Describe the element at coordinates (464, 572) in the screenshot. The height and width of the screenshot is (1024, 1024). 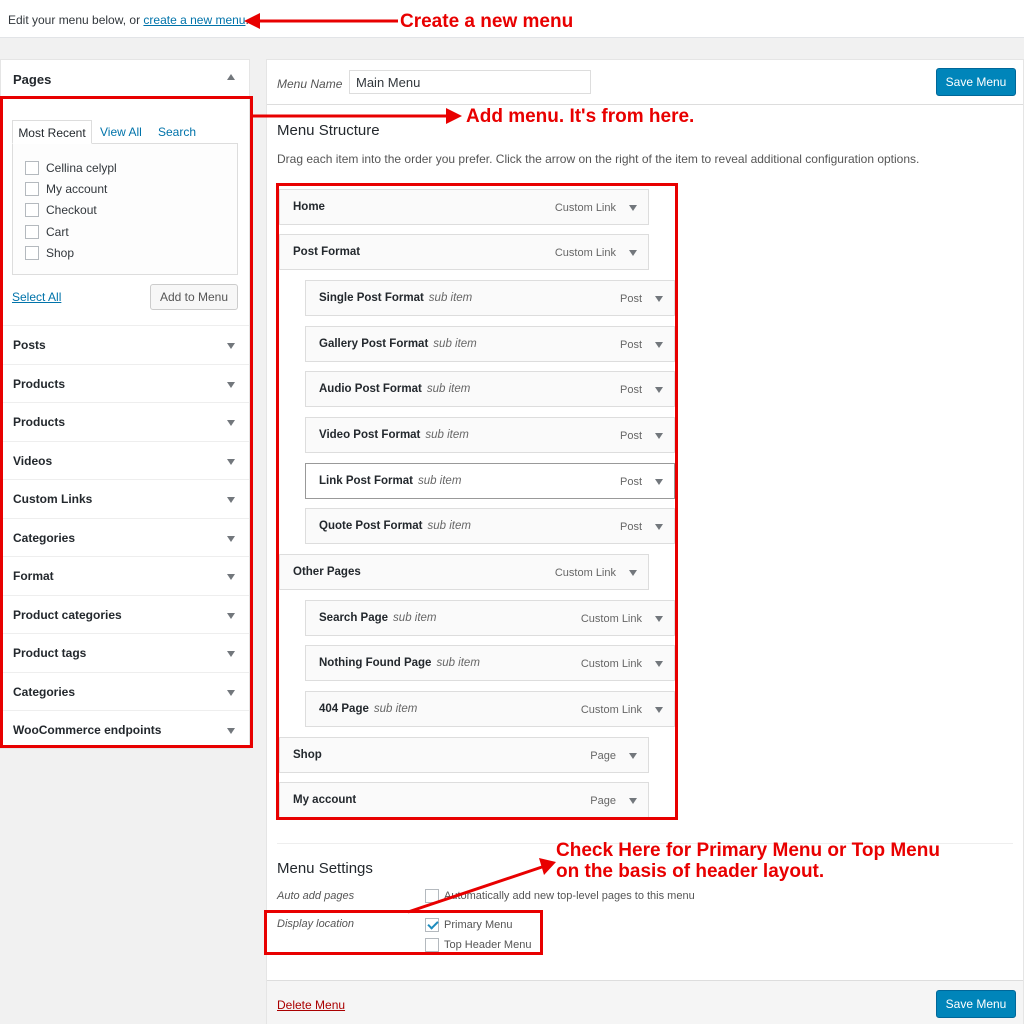
I see `menu-item: Other Pages Custom Link` at that location.